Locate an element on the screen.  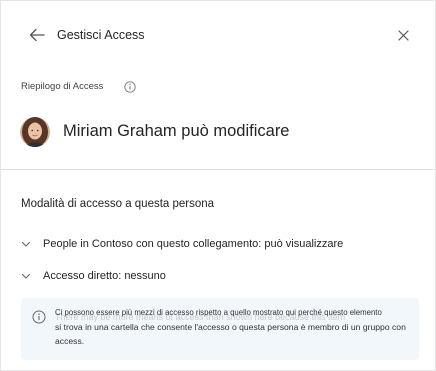
close-button is located at coordinates (403, 35).